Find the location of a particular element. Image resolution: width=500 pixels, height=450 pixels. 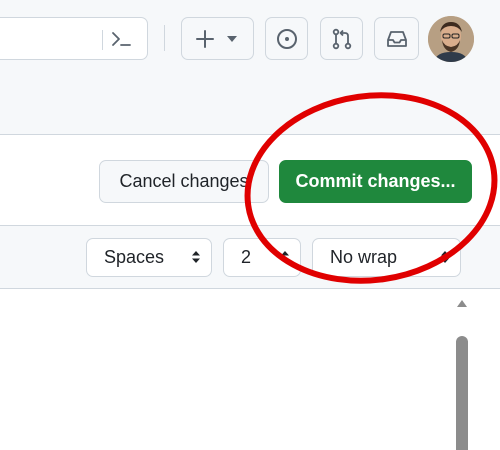

git-pull-request-icon is located at coordinates (342, 39).